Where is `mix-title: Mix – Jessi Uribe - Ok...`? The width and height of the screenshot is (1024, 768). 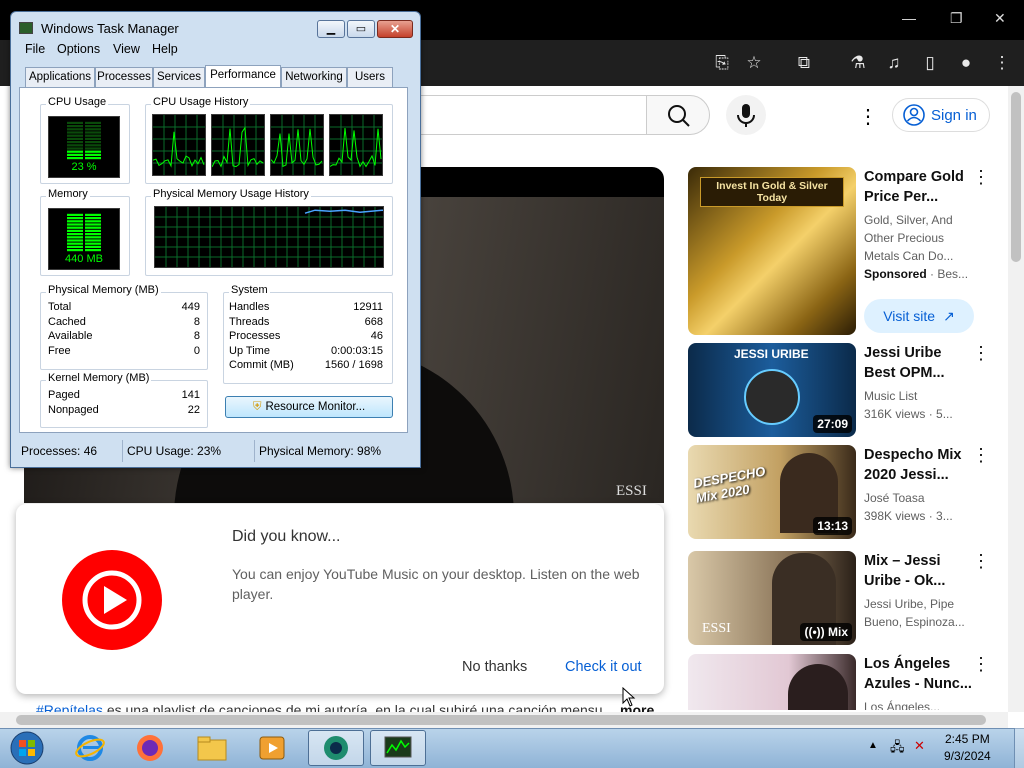
mix-title: Mix – Jessi Uribe - Ok... is located at coordinates (919, 571).